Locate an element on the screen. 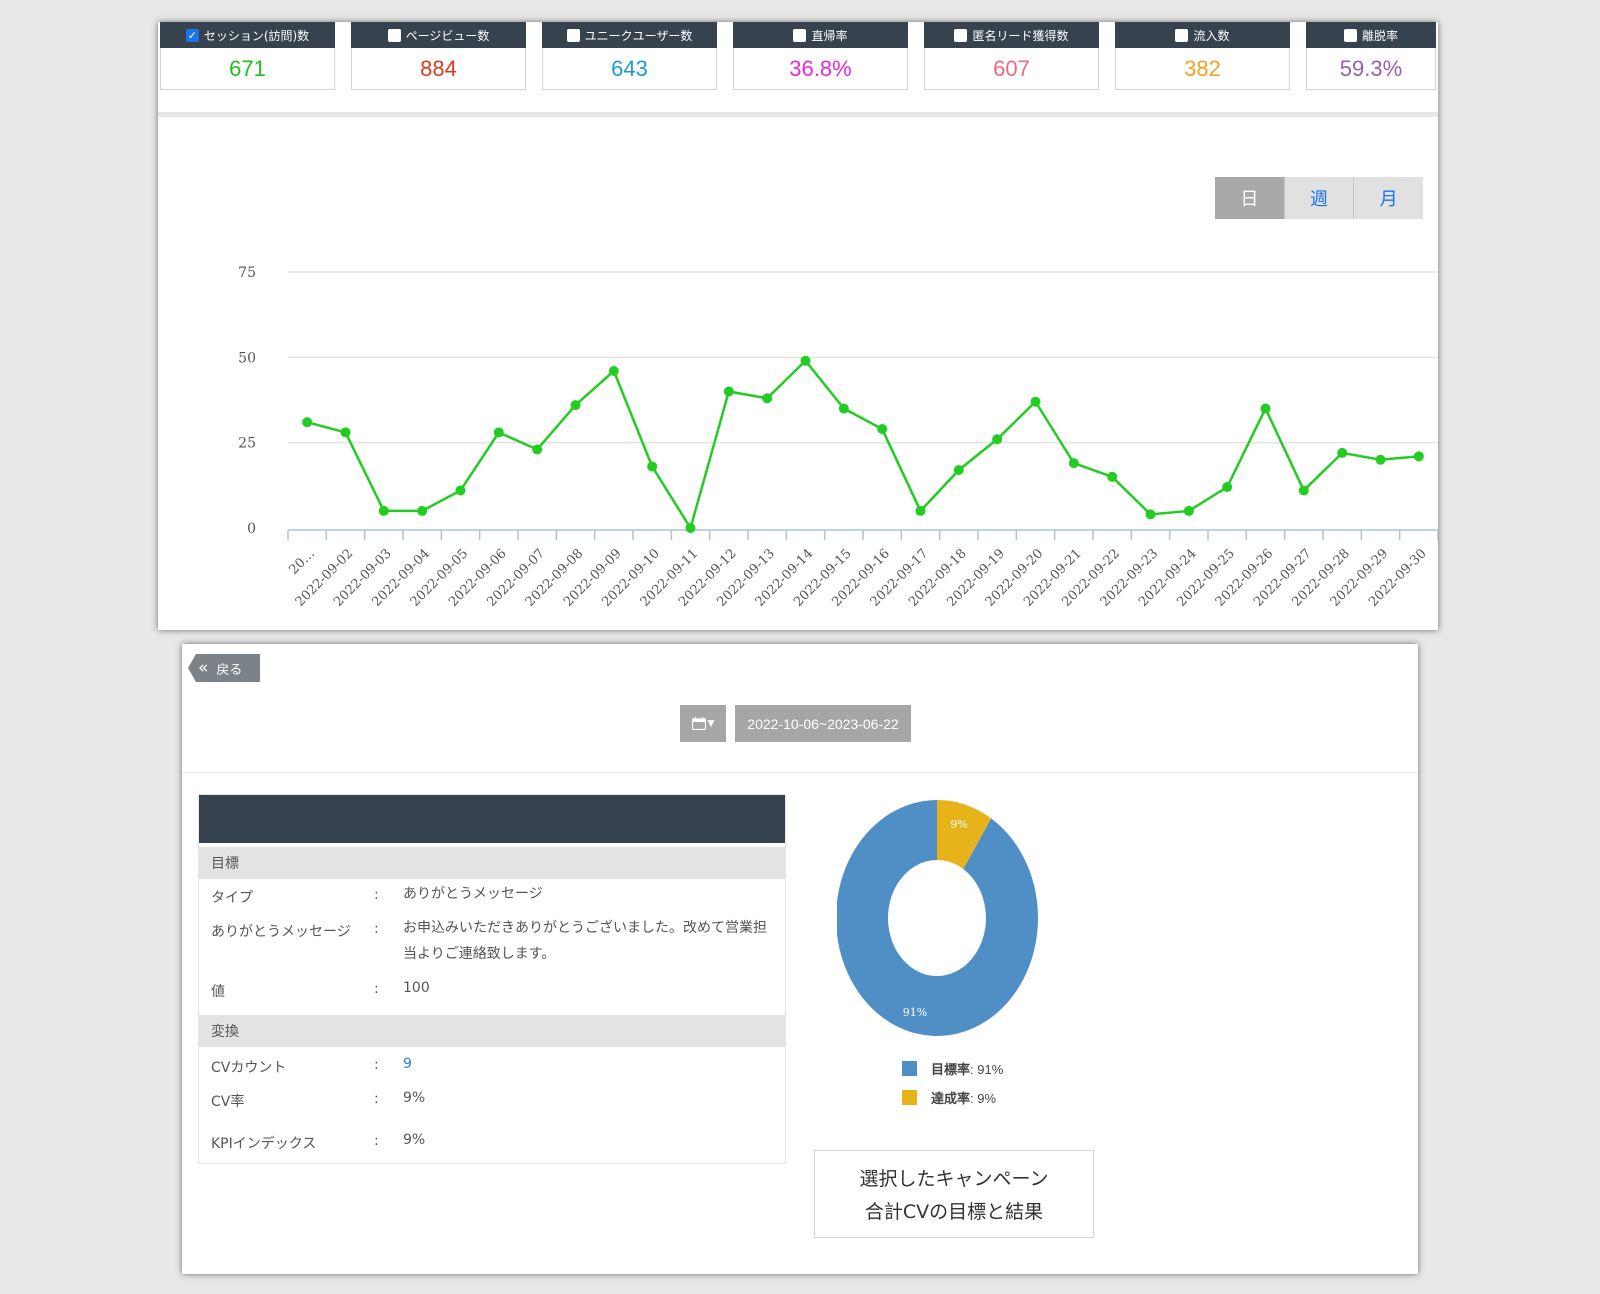  donut-slice-label: 9% is located at coordinates (958, 824).